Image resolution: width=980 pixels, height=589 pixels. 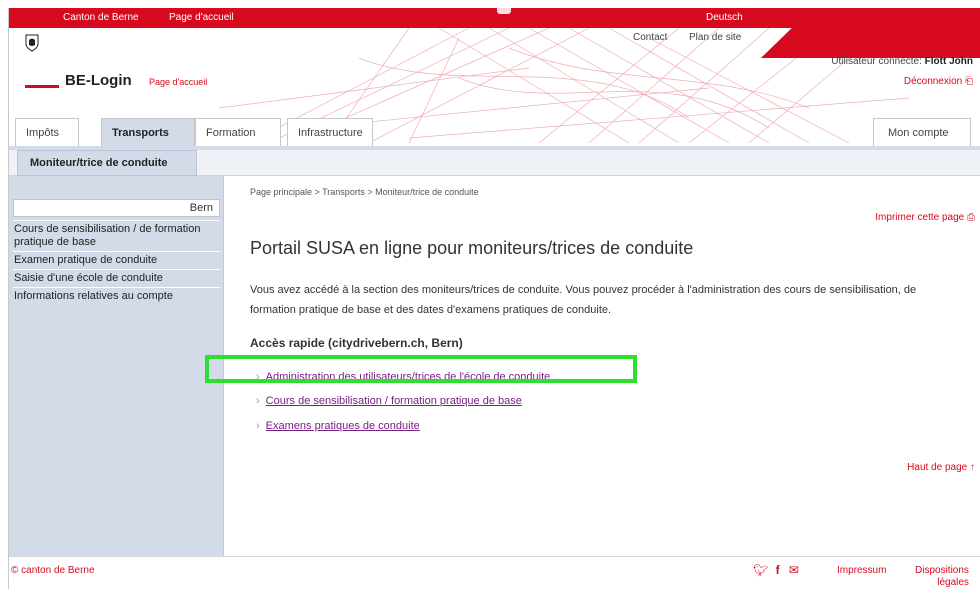 What do you see at coordinates (494, 163) in the screenshot?
I see `sub-nav-bar: Moniteur/trice de conduite` at bounding box center [494, 163].